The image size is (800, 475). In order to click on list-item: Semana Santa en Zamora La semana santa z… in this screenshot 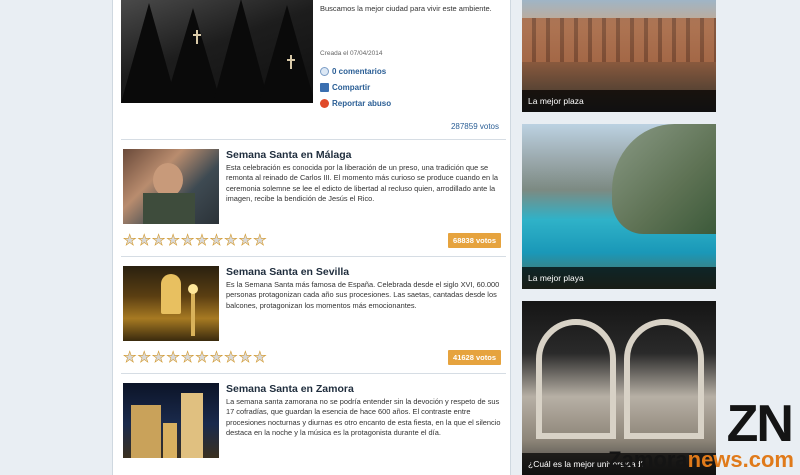, I will do `click(312, 429)`.